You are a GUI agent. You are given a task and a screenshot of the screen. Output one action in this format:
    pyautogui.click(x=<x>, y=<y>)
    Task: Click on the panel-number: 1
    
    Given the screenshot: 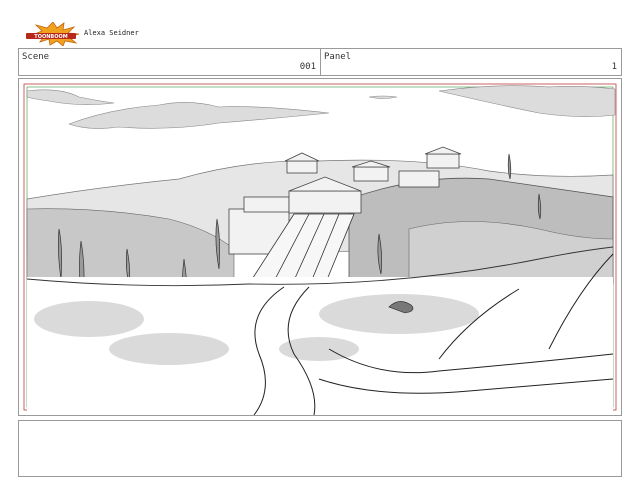 What is the action you would take?
    pyautogui.click(x=614, y=67)
    